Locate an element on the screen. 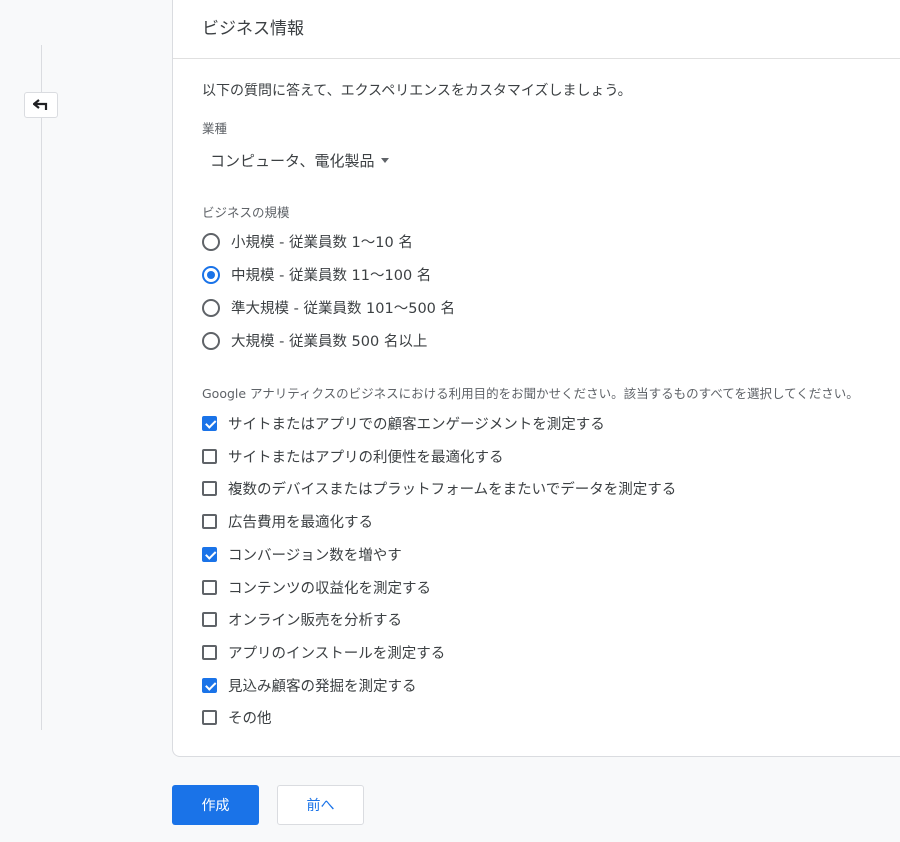 Image resolution: width=900 pixels, height=842 pixels. business-size-option-label: 準大規模 - 従業員数 101～500 名 is located at coordinates (343, 309).